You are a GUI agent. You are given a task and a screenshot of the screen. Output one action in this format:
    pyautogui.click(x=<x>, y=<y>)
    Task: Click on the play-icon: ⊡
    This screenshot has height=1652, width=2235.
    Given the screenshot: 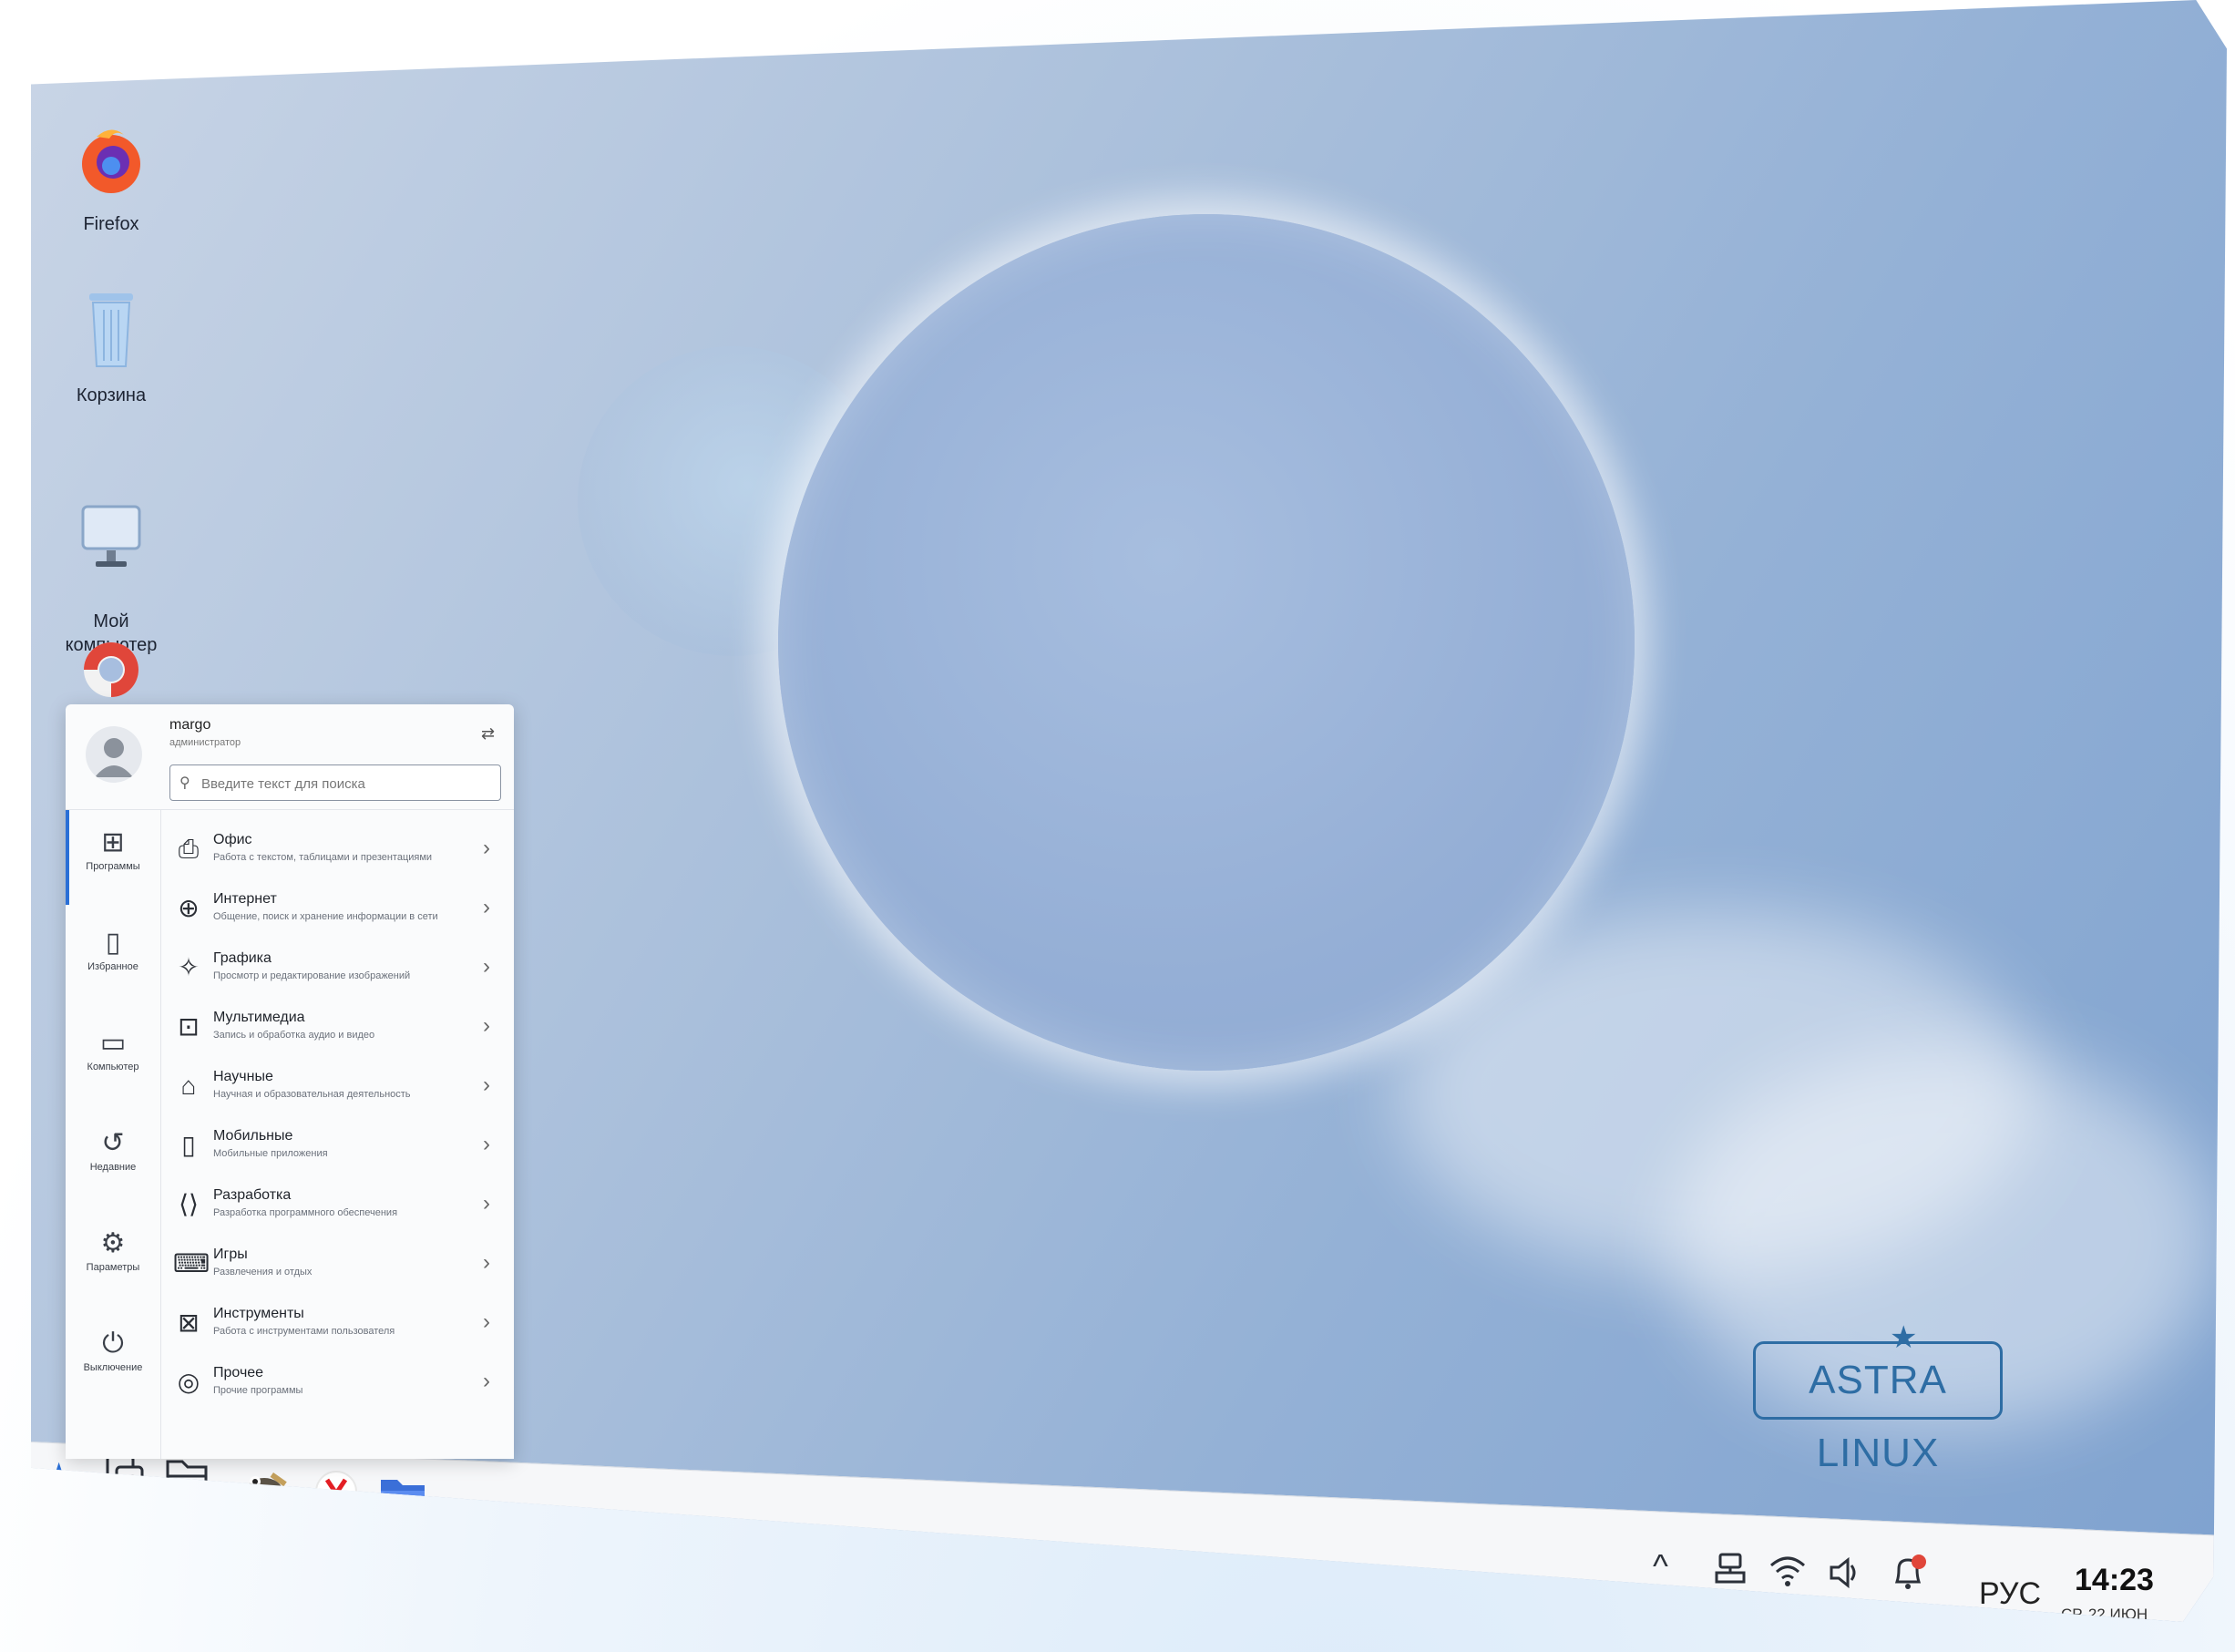 What is the action you would take?
    pyautogui.click(x=189, y=1026)
    